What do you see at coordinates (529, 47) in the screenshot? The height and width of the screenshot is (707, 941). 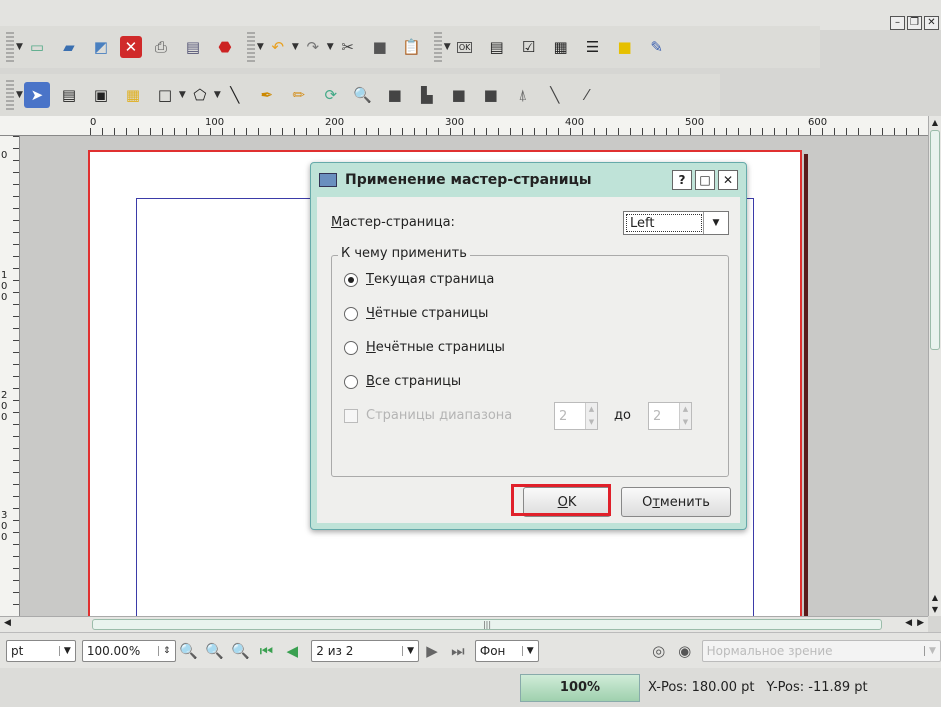 I see `checkbox-icon: ☑` at bounding box center [529, 47].